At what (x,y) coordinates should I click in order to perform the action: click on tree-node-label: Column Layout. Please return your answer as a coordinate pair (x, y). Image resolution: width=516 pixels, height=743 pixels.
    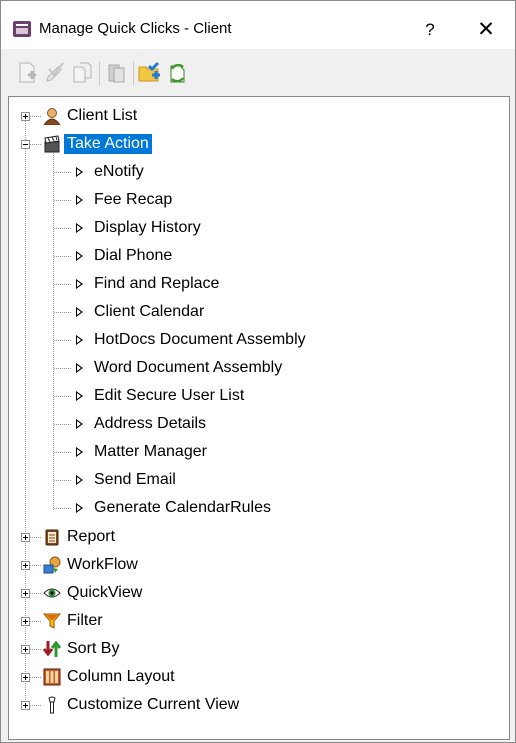
    Looking at the image, I should click on (121, 676).